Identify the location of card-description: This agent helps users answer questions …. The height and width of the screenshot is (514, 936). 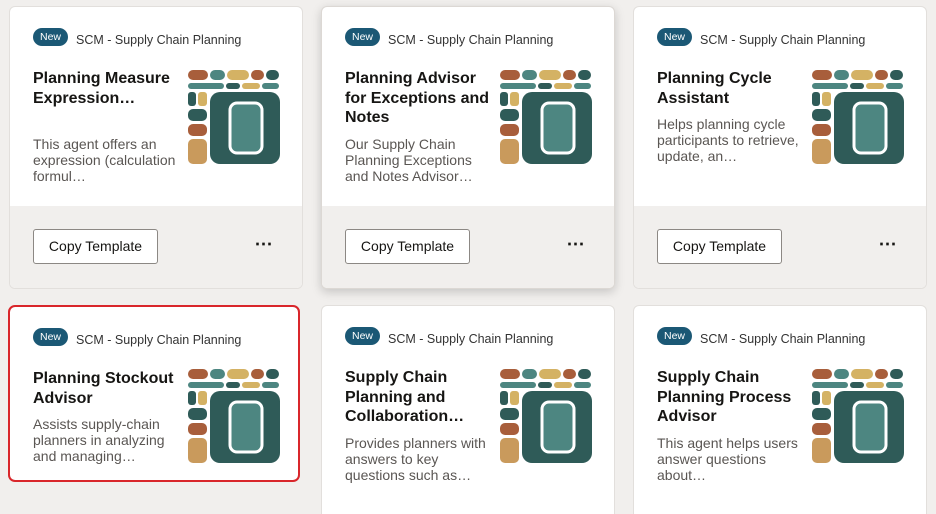
(727, 459).